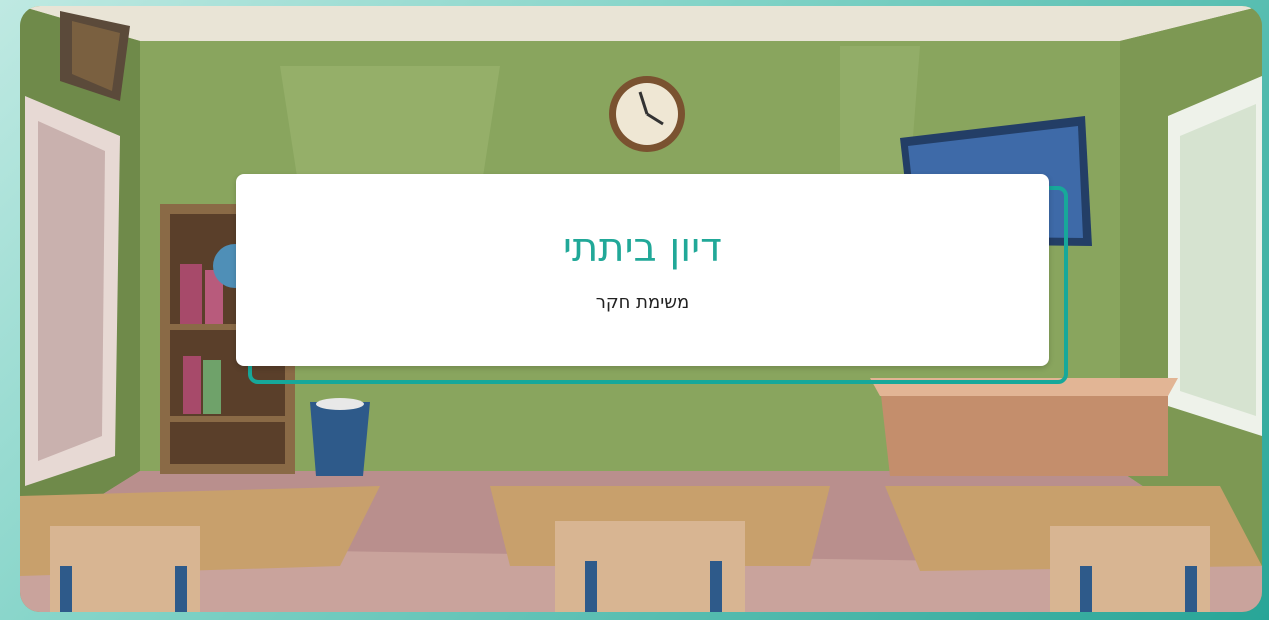 The image size is (1269, 620). I want to click on page-subtitle: משימת חקר, so click(642, 302).